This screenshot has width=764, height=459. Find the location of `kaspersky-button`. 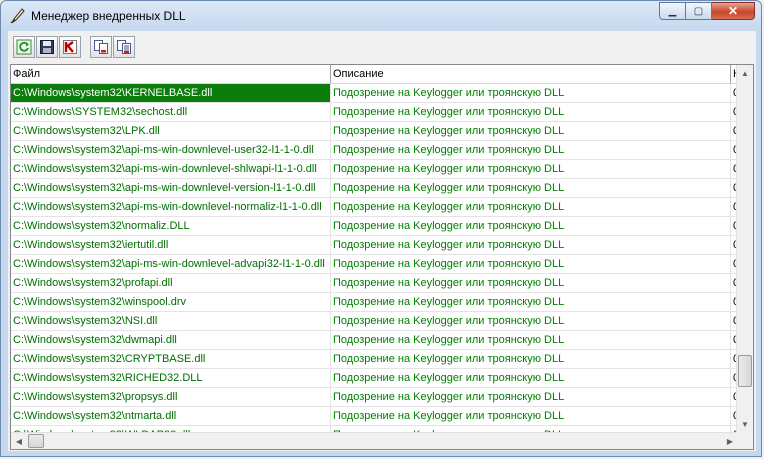

kaspersky-button is located at coordinates (70, 47).